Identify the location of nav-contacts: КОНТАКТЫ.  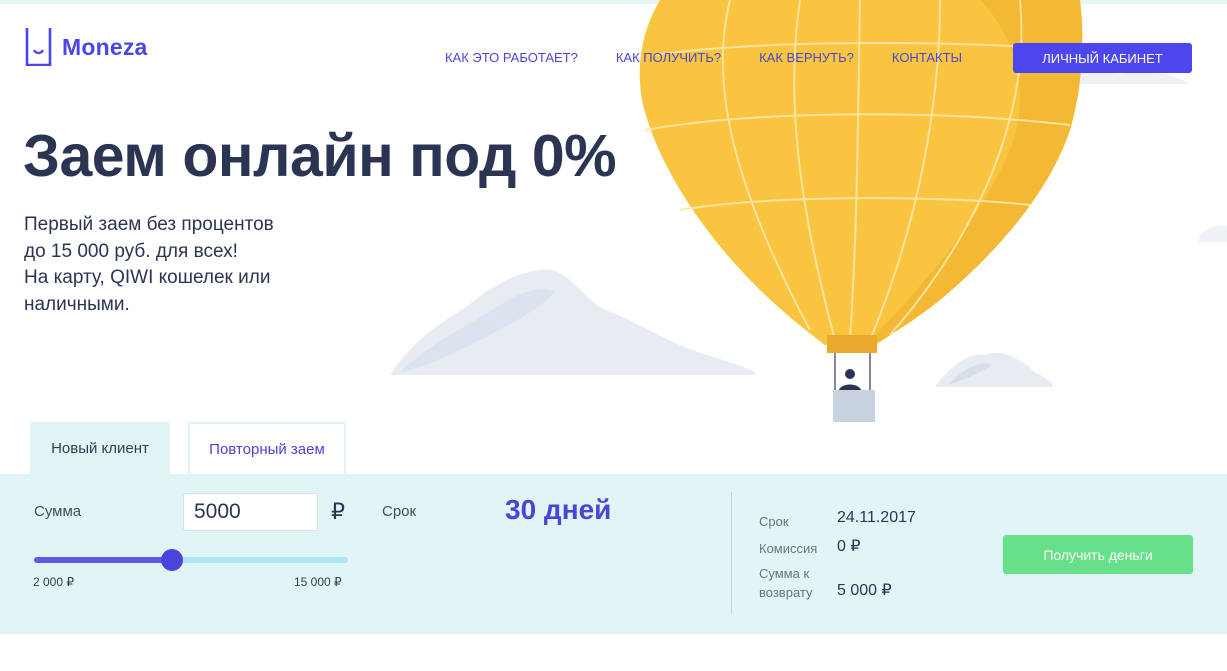
(927, 57).